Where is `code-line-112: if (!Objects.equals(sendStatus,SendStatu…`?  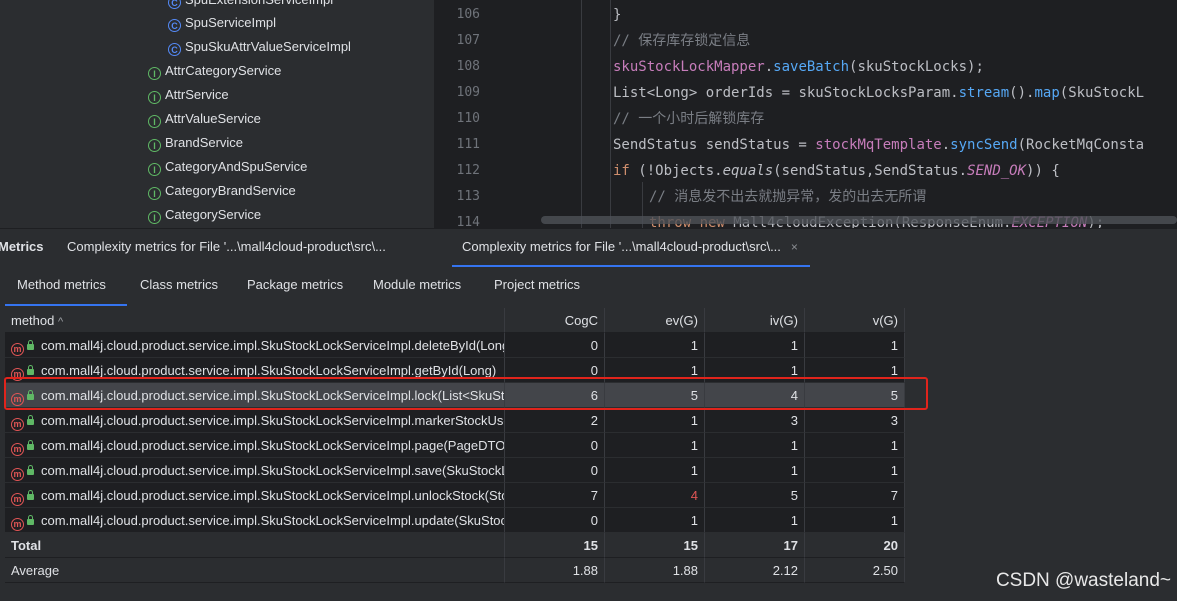
code-line-112: if (!Objects.equals(sendStatus,SendStatu… is located at coordinates (836, 171).